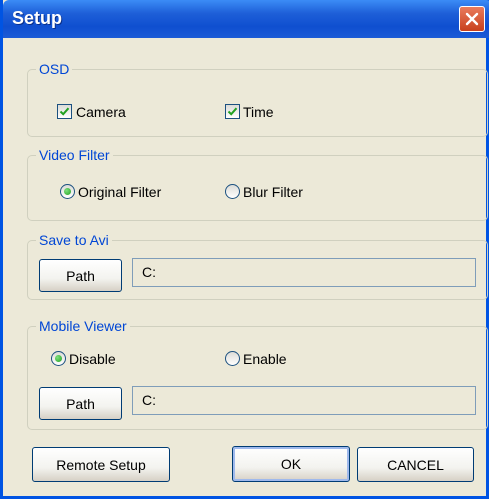  I want to click on mobile-disable-label: Disable, so click(92, 359).